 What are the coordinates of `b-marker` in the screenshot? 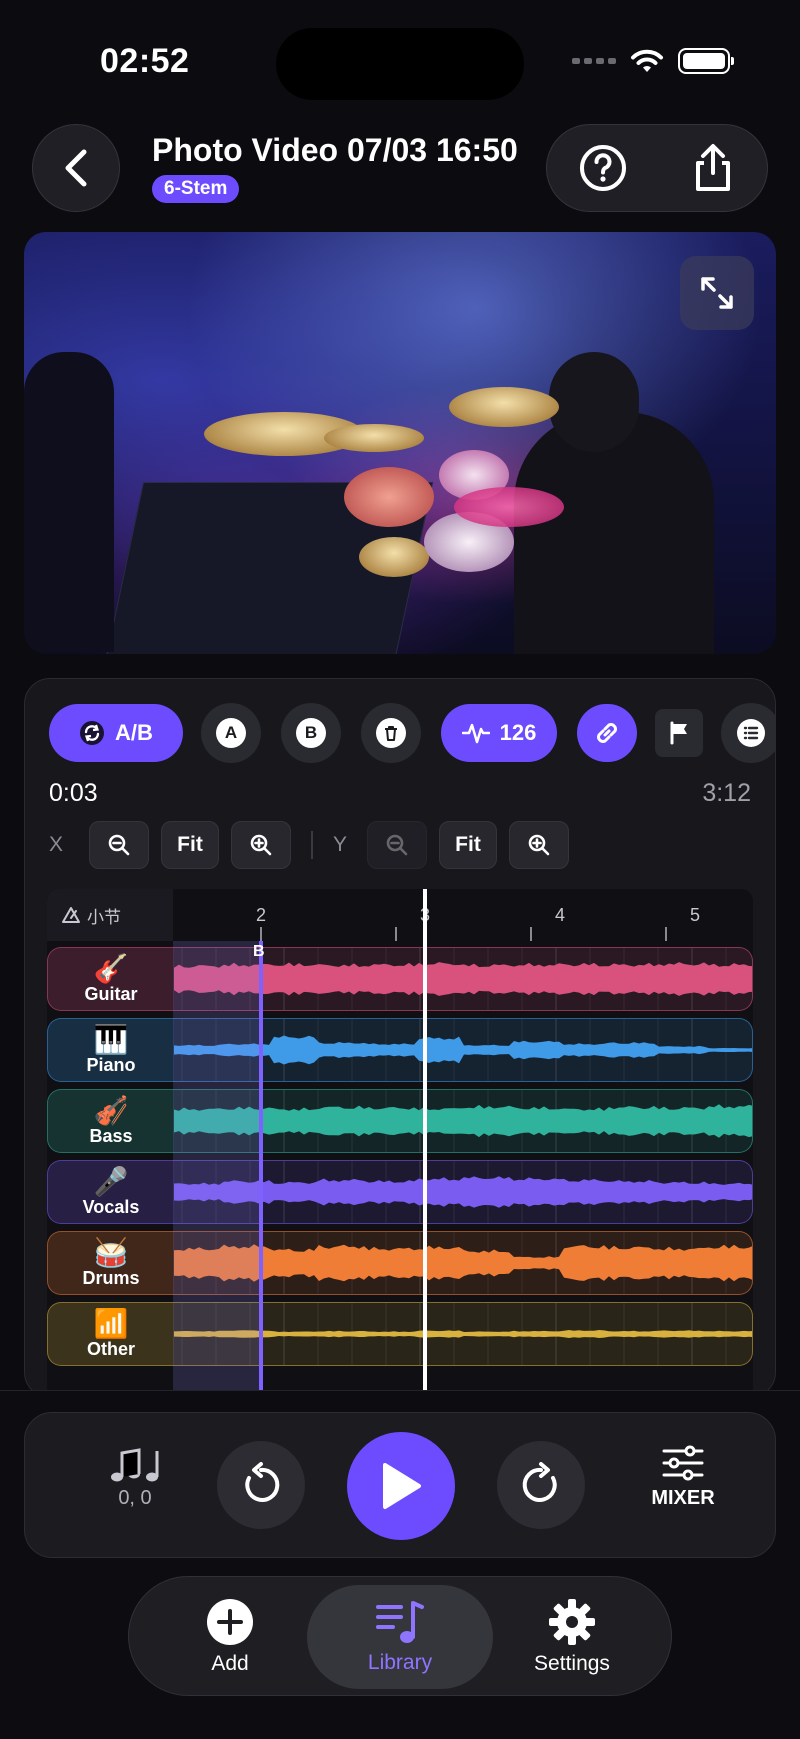 It's located at (261, 1169).